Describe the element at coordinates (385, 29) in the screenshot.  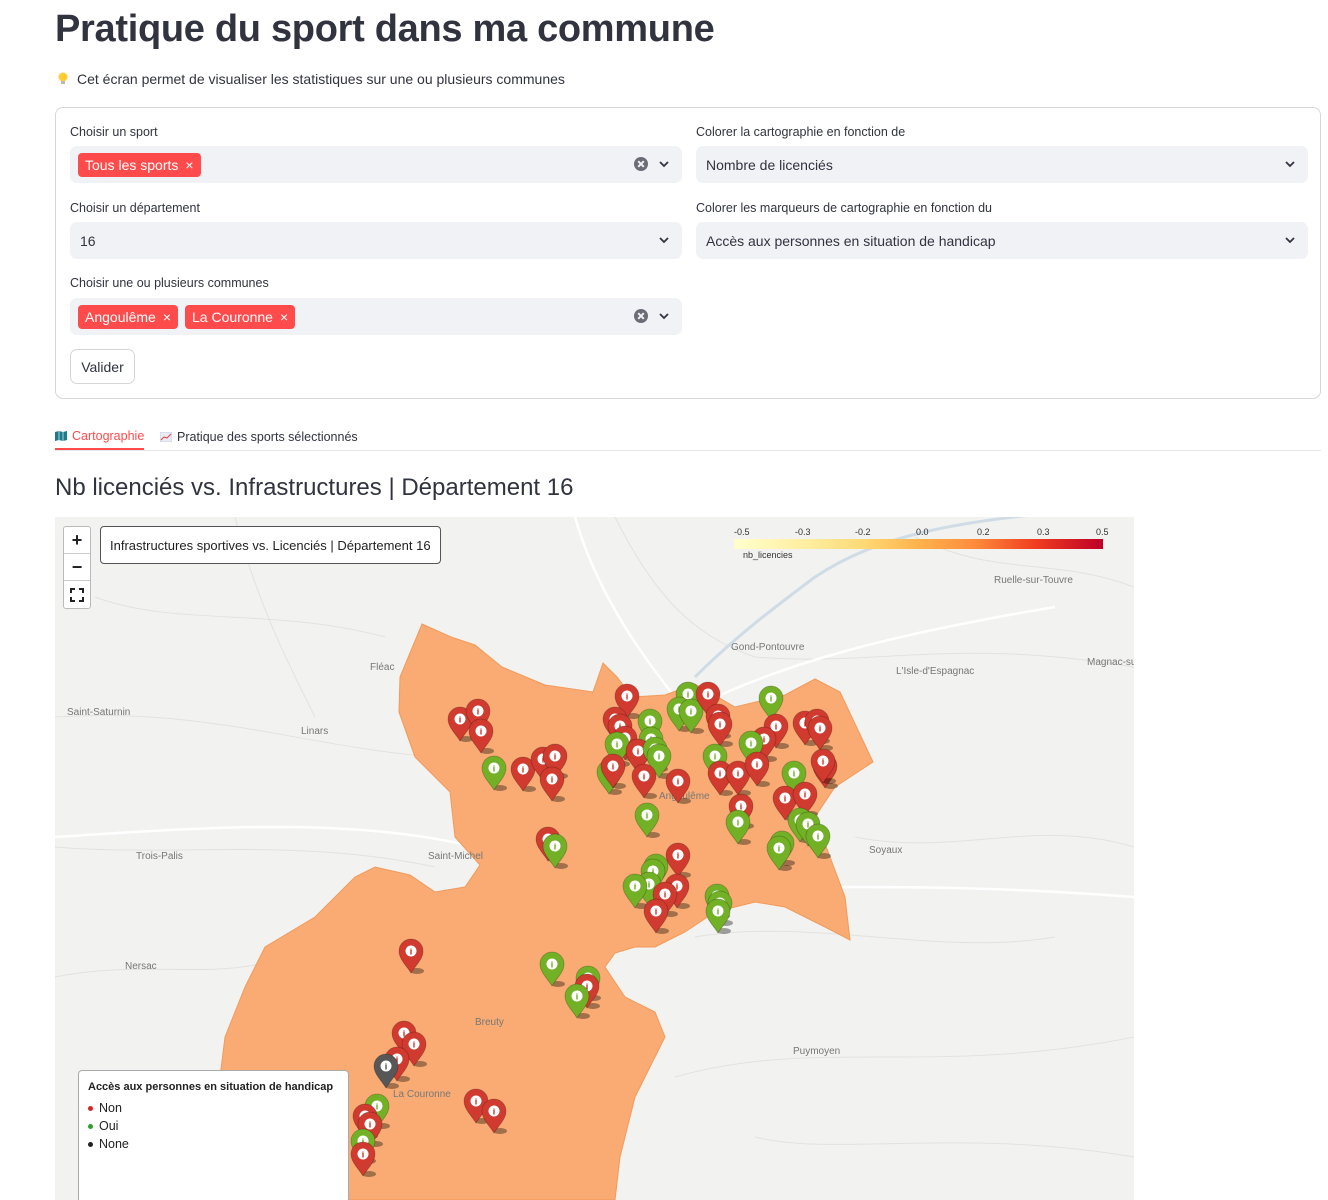
I see `page-title: Pratique du sport dans ma commune` at that location.